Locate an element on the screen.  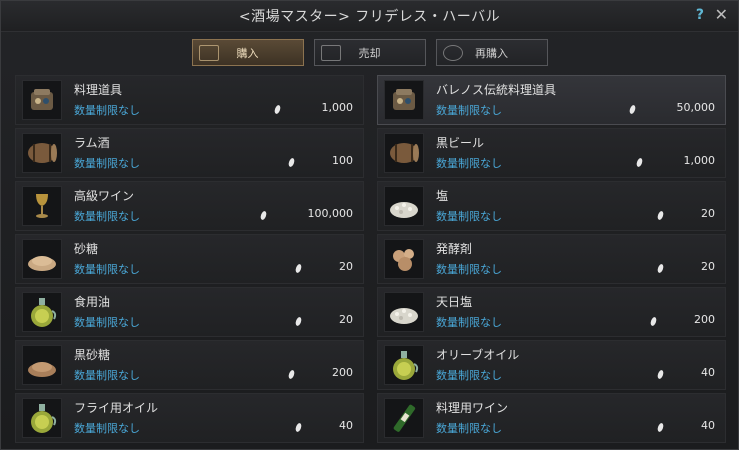
sugar-pile-icon is located at coordinates (42, 259).